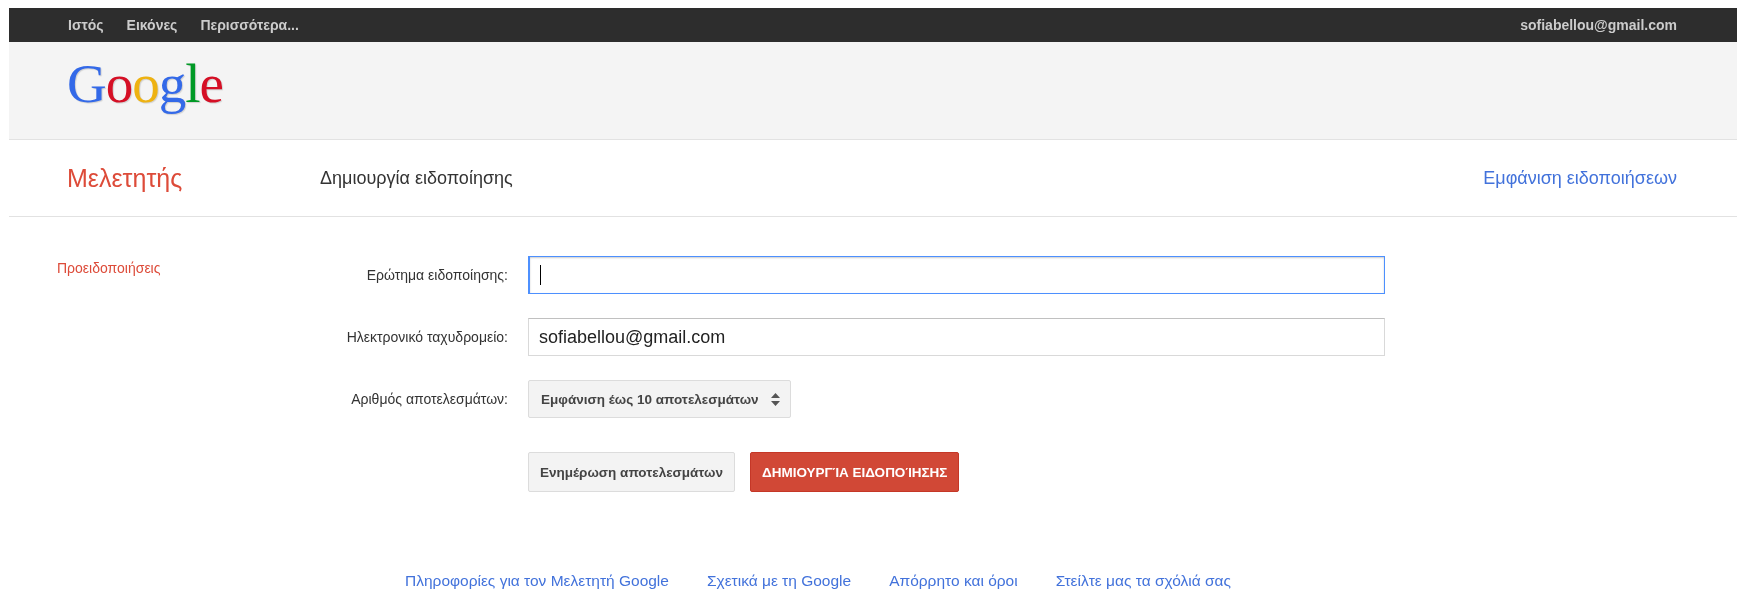 The width and height of the screenshot is (1737, 591). I want to click on app-name: Μελετητής, so click(125, 178).